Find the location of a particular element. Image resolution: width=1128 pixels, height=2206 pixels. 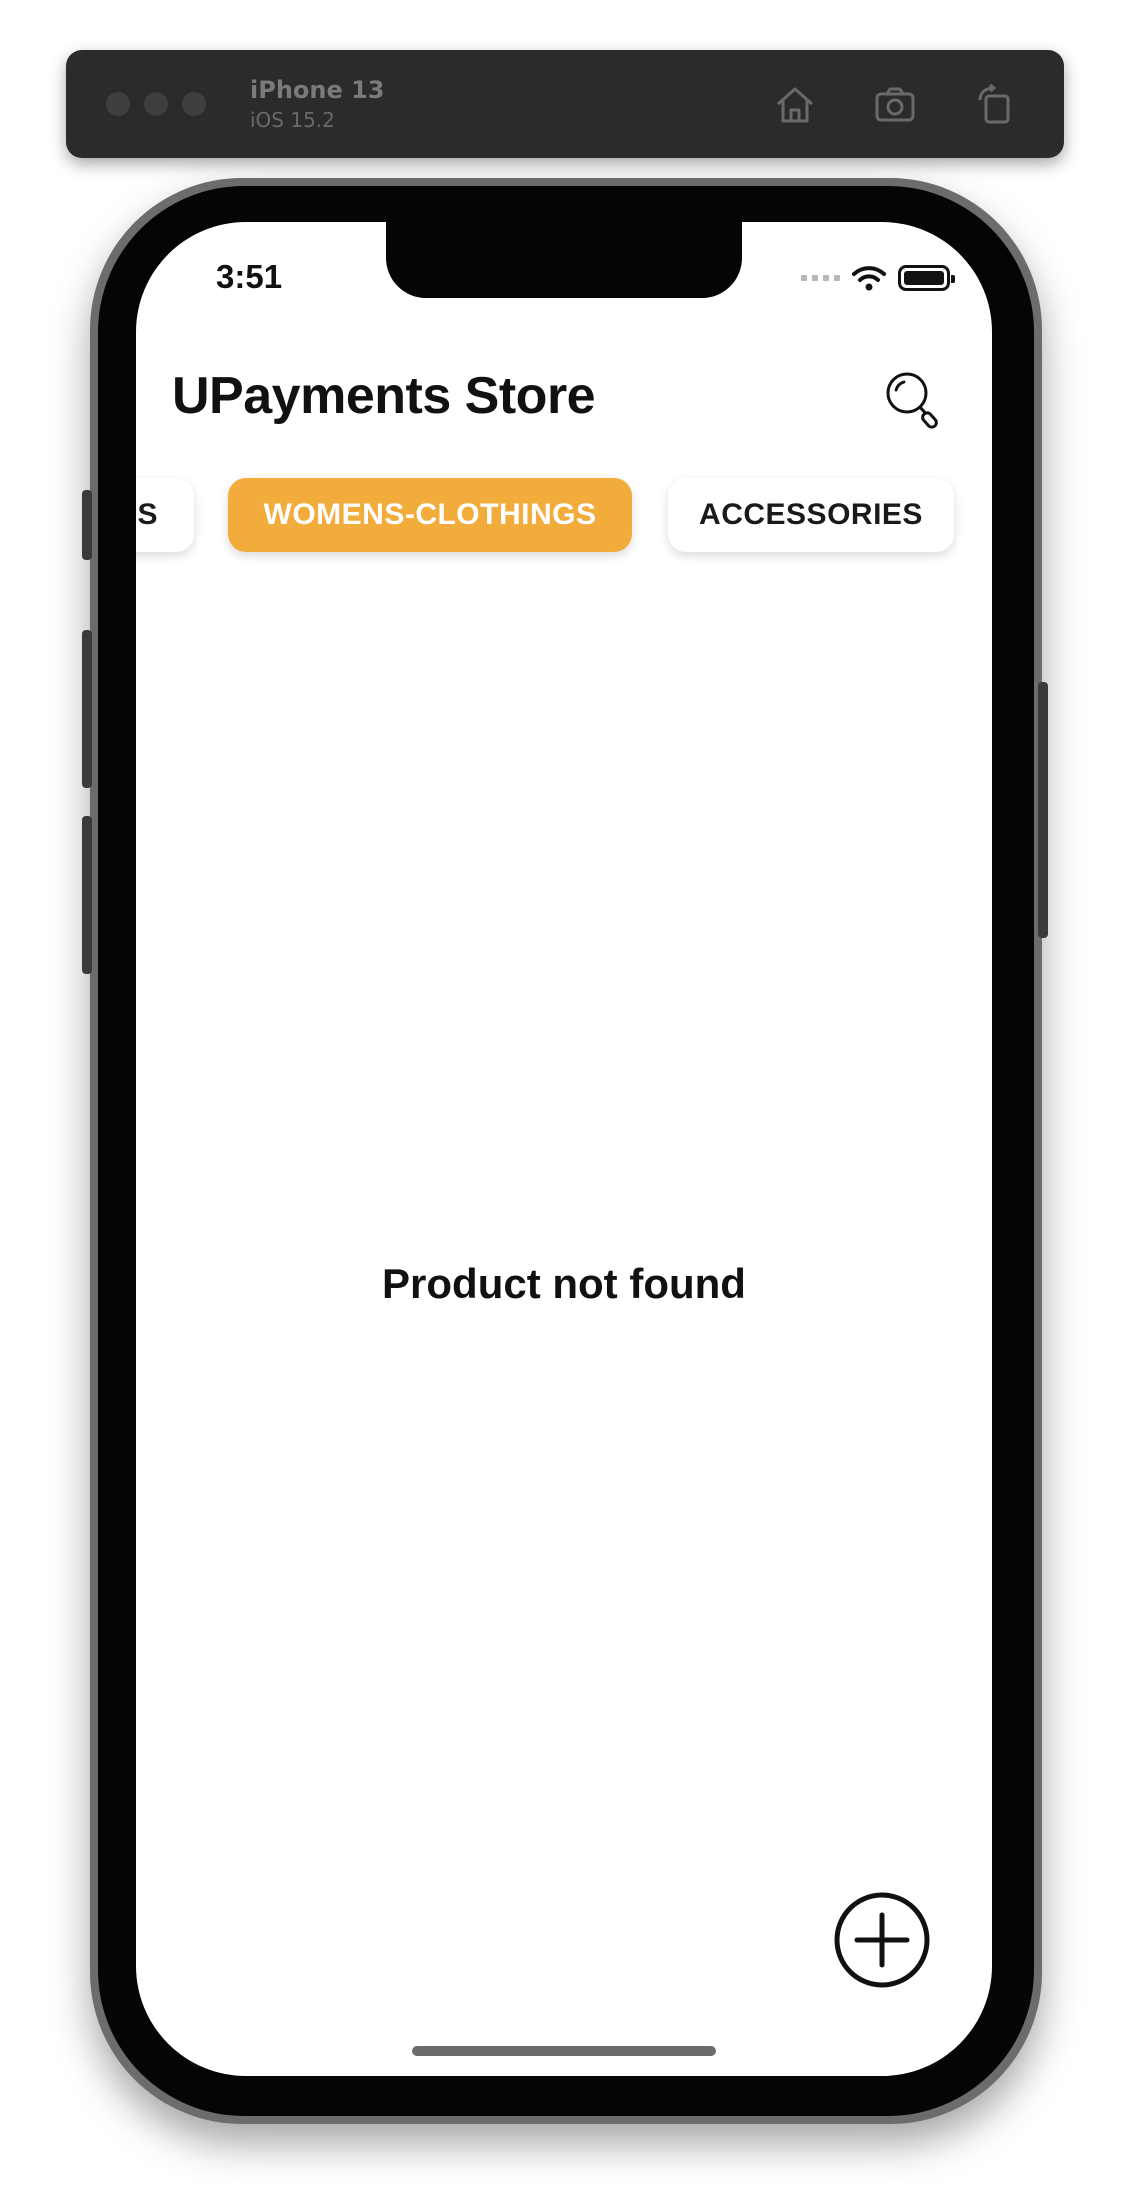

close-window-button is located at coordinates (118, 104).